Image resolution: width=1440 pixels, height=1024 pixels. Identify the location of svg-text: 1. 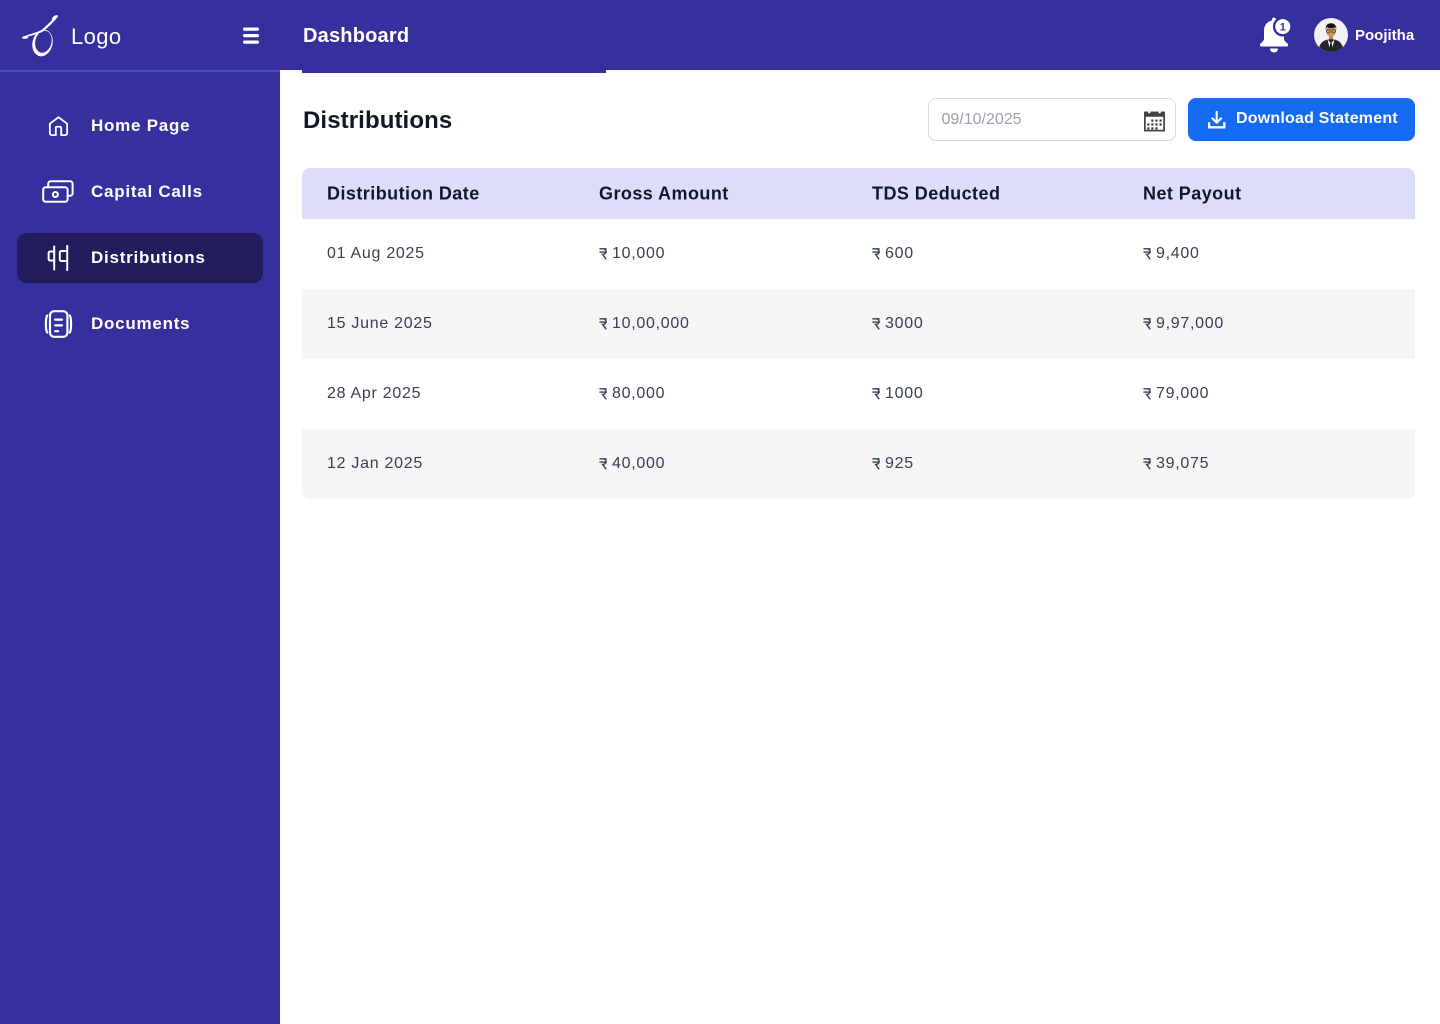
(1283, 27).